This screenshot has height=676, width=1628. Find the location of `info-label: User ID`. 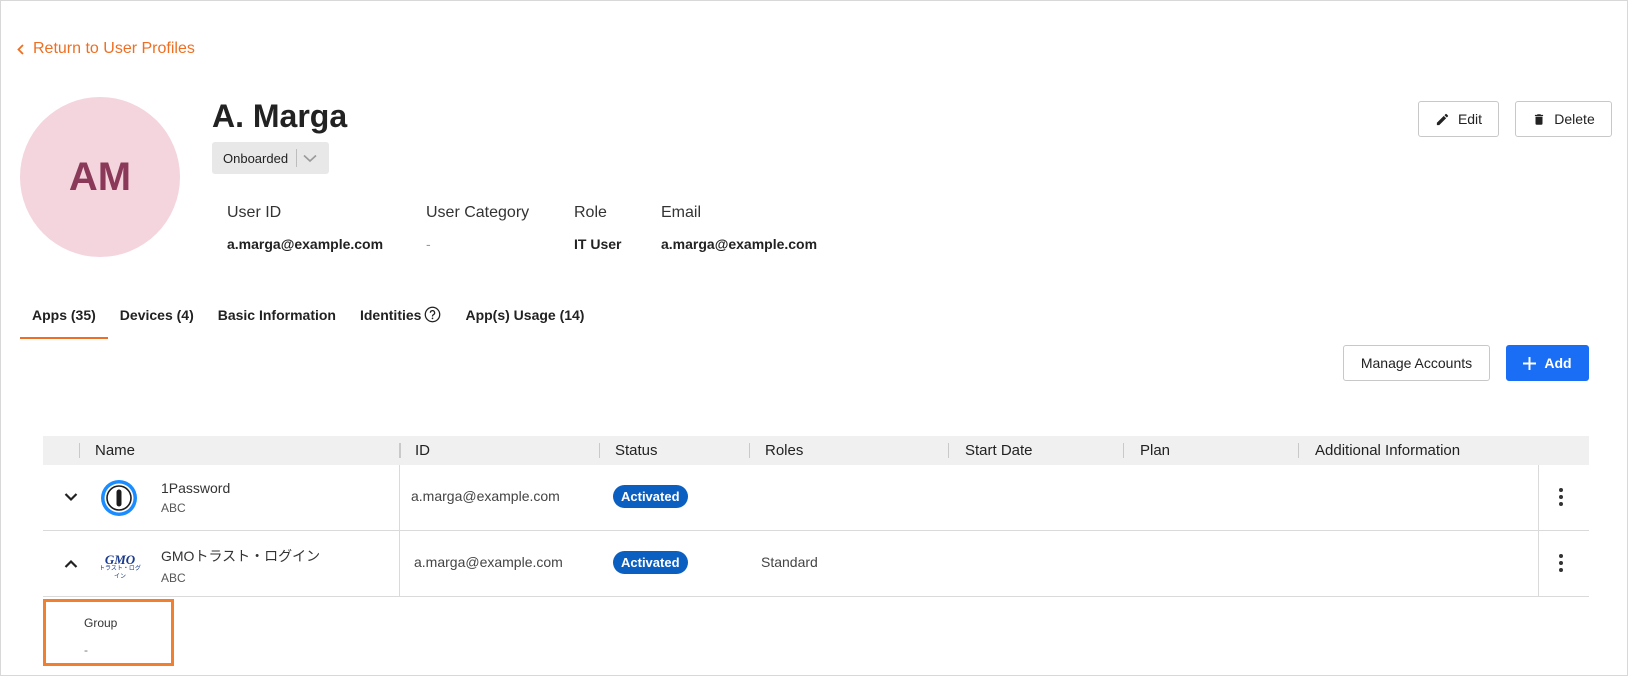

info-label: User ID is located at coordinates (254, 212).